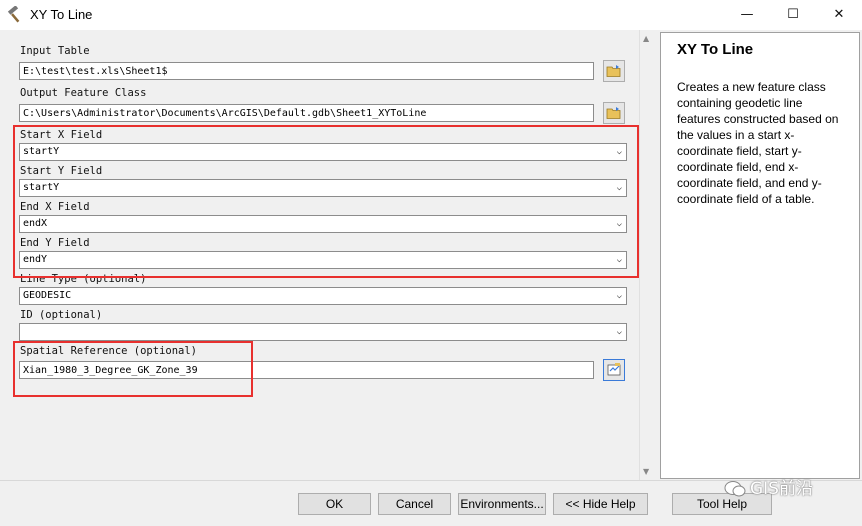 This screenshot has height=526, width=862. Describe the element at coordinates (334, 504) in the screenshot. I see `ok-button: OK` at that location.